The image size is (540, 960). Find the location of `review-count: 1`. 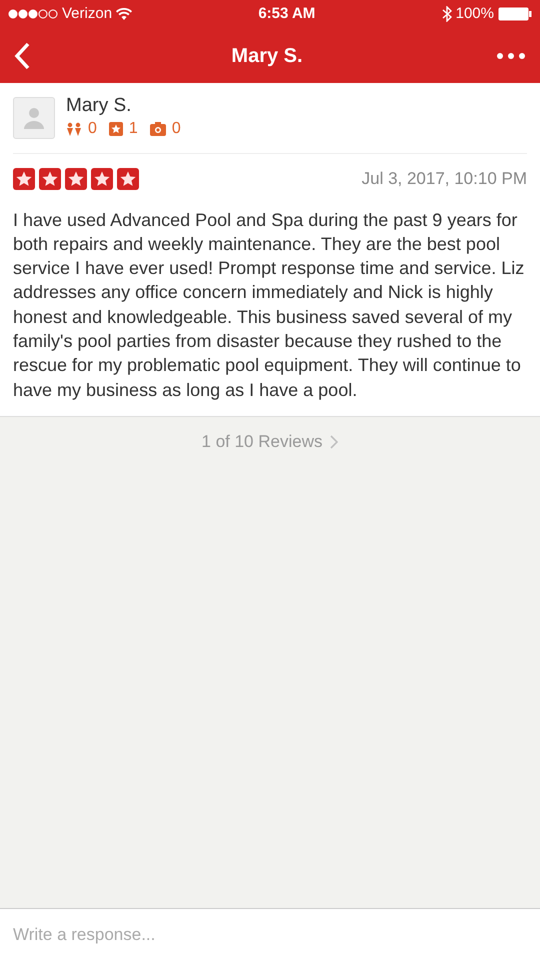

review-count: 1 is located at coordinates (133, 129).